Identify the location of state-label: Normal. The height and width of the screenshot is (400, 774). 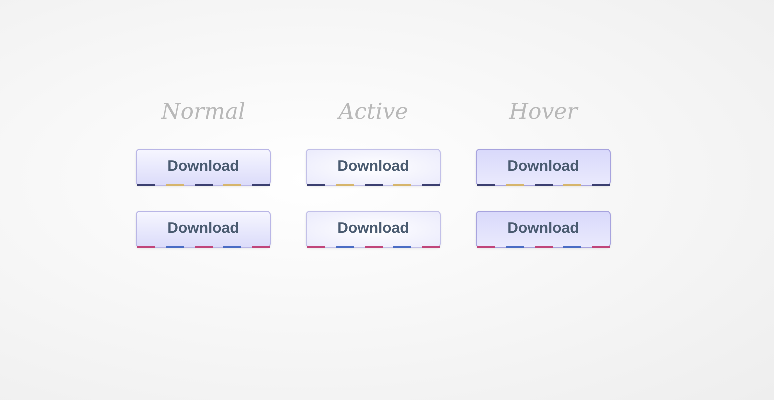
(203, 113).